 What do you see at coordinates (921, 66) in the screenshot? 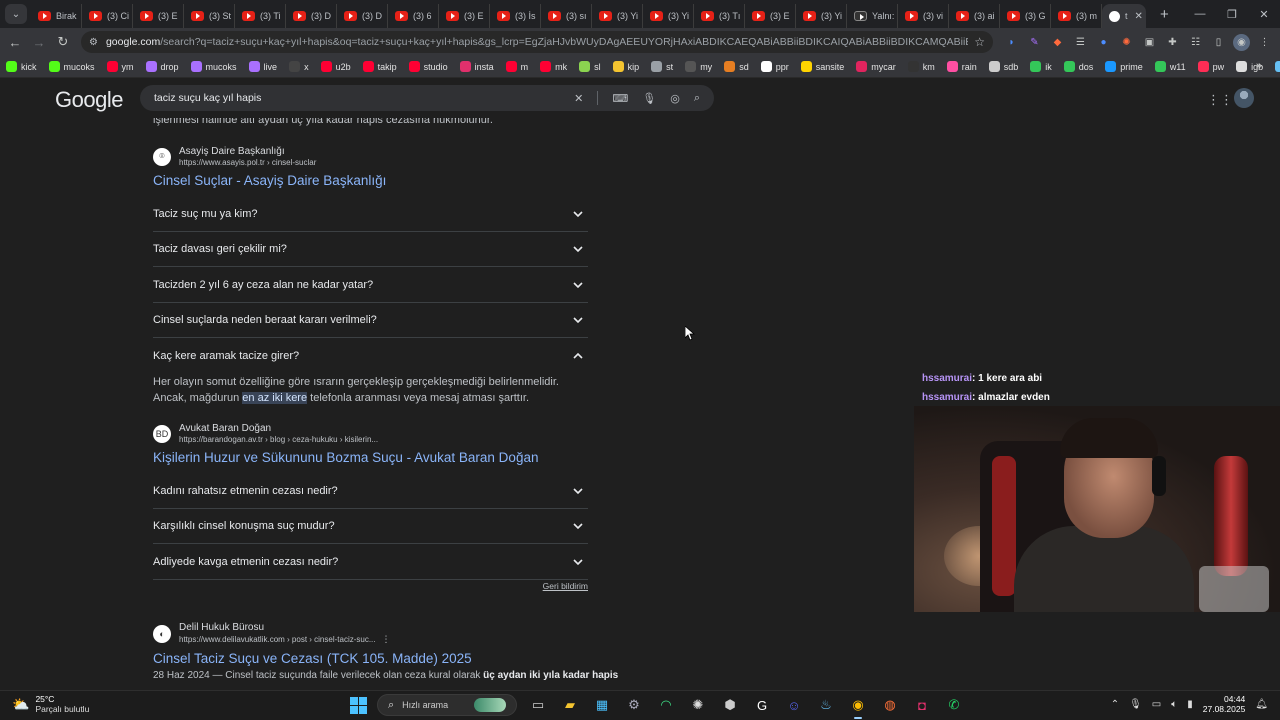
I see `bookmark-item: km` at bounding box center [921, 66].